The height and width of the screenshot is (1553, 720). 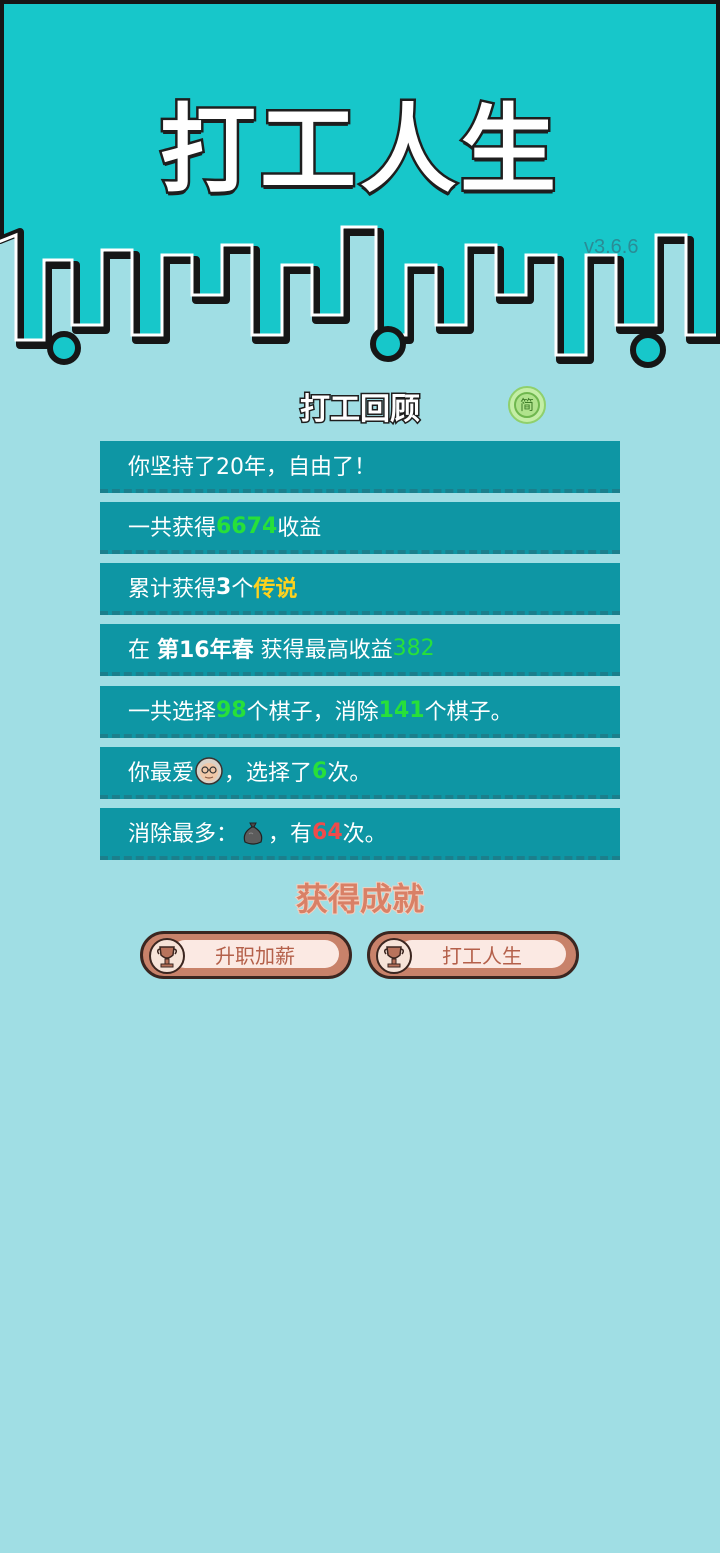 What do you see at coordinates (360, 589) in the screenshot?
I see `stat-row-legend: 累计获得 3 个传说` at bounding box center [360, 589].